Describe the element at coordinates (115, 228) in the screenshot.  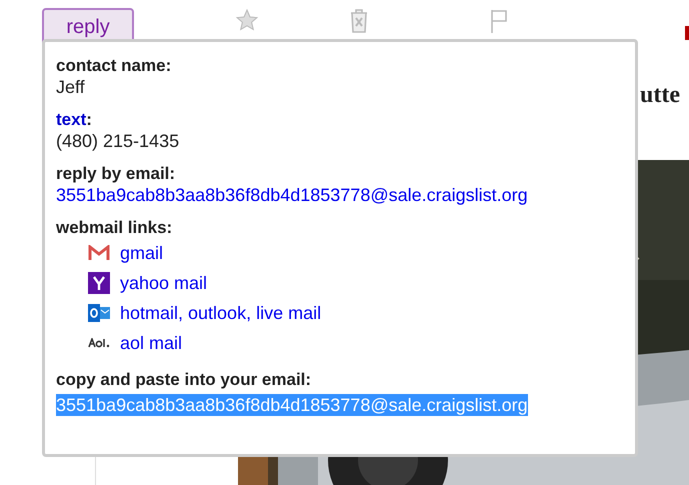
I see `field-label: webmail links:` at that location.